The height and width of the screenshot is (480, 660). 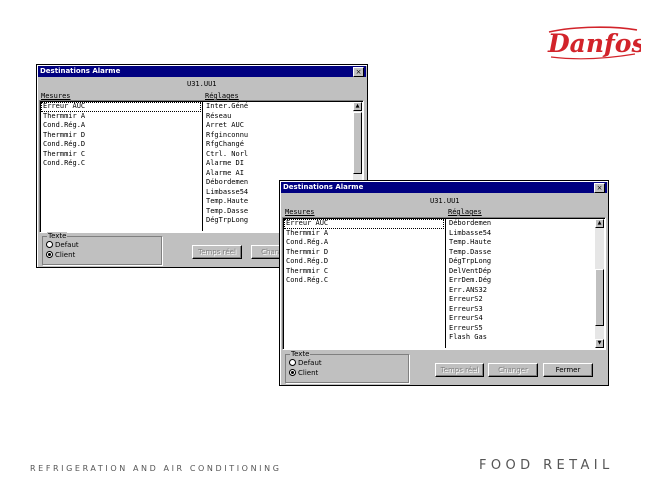 What do you see at coordinates (277, 164) in the screenshot?
I see `list-item: Alarme DI` at bounding box center [277, 164].